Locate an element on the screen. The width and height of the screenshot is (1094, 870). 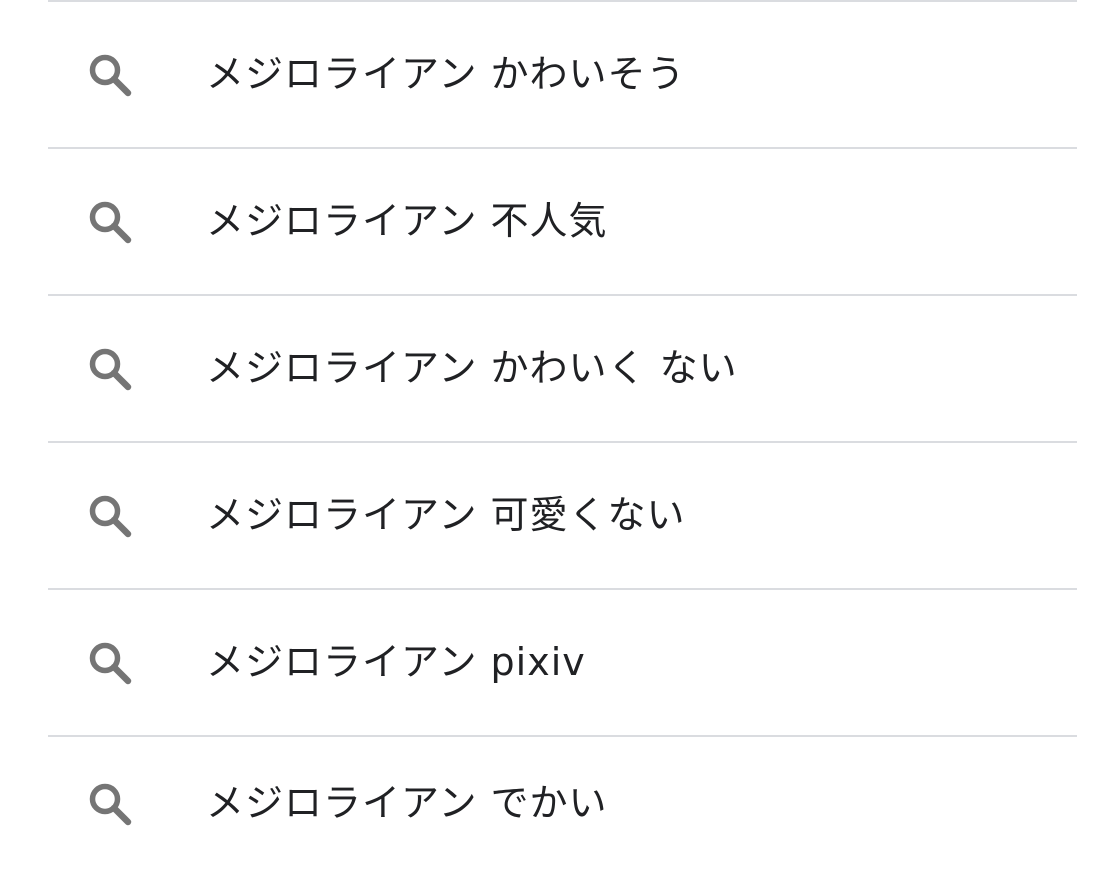
suggestion-label: メジロライアン pixiv is located at coordinates (396, 661).